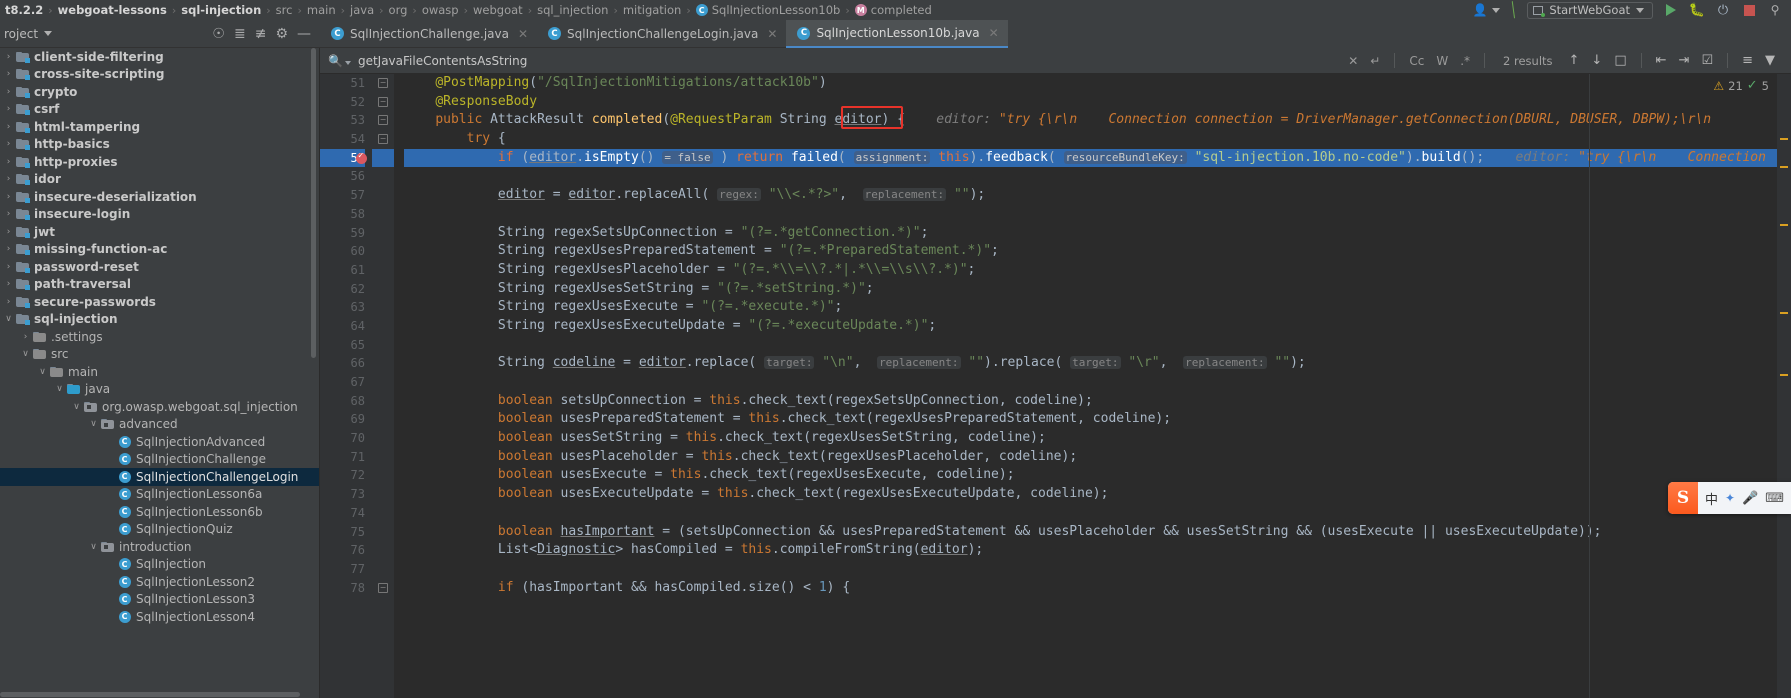 The height and width of the screenshot is (698, 1791). What do you see at coordinates (1723, 10) in the screenshot?
I see `run-with-coverage-icon: ⏻` at bounding box center [1723, 10].